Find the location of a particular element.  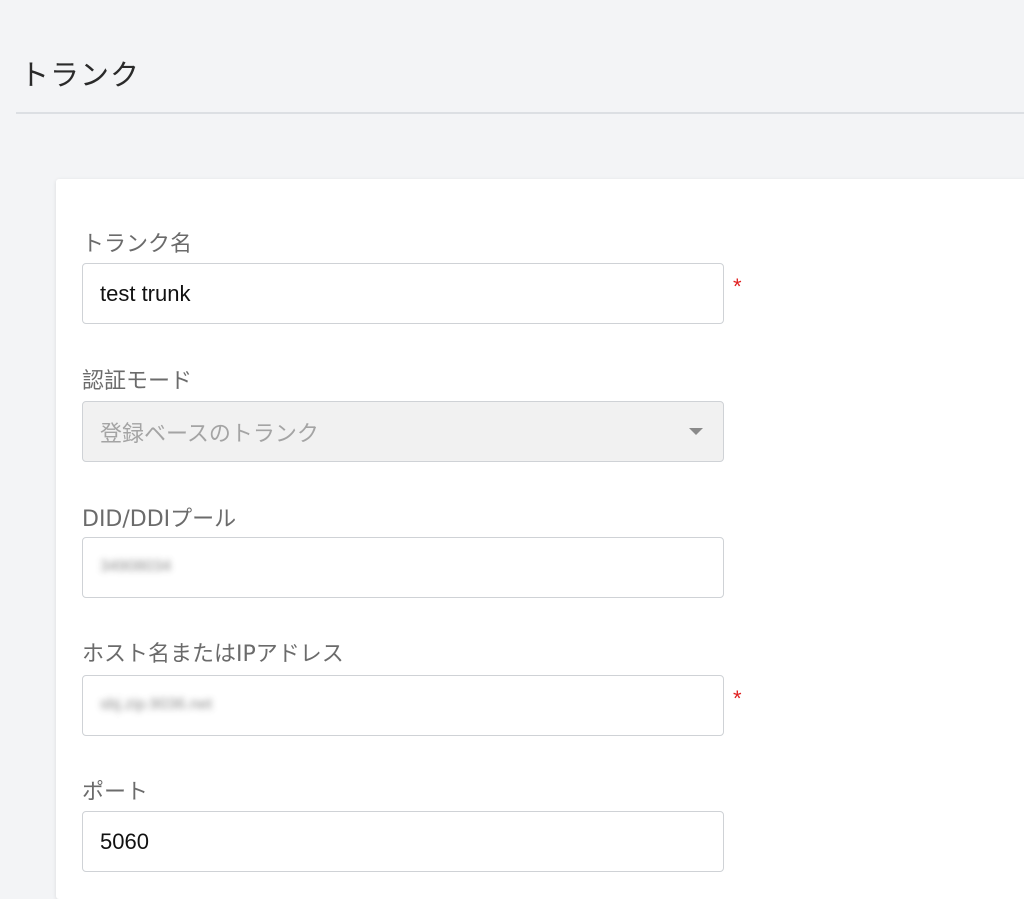

port-label: ポート is located at coordinates (115, 792).